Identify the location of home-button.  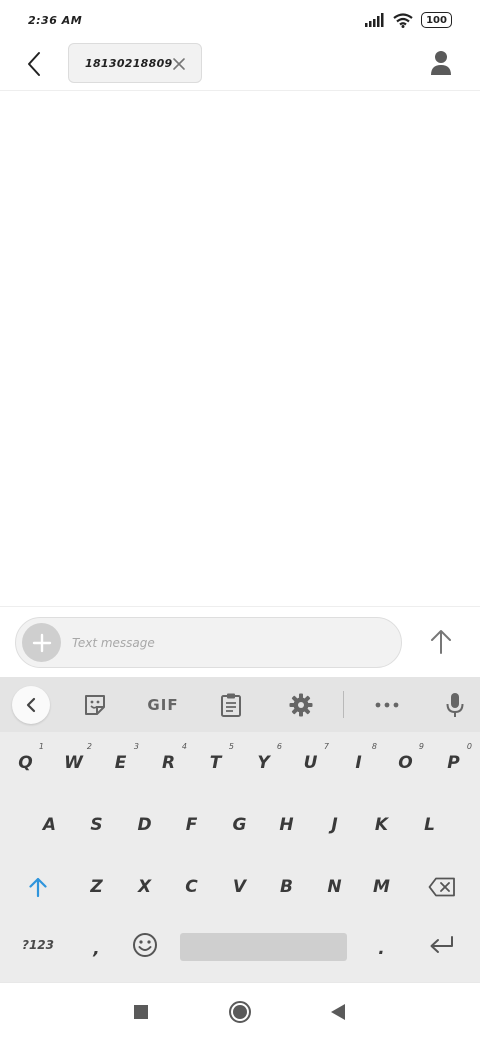
(240, 1012).